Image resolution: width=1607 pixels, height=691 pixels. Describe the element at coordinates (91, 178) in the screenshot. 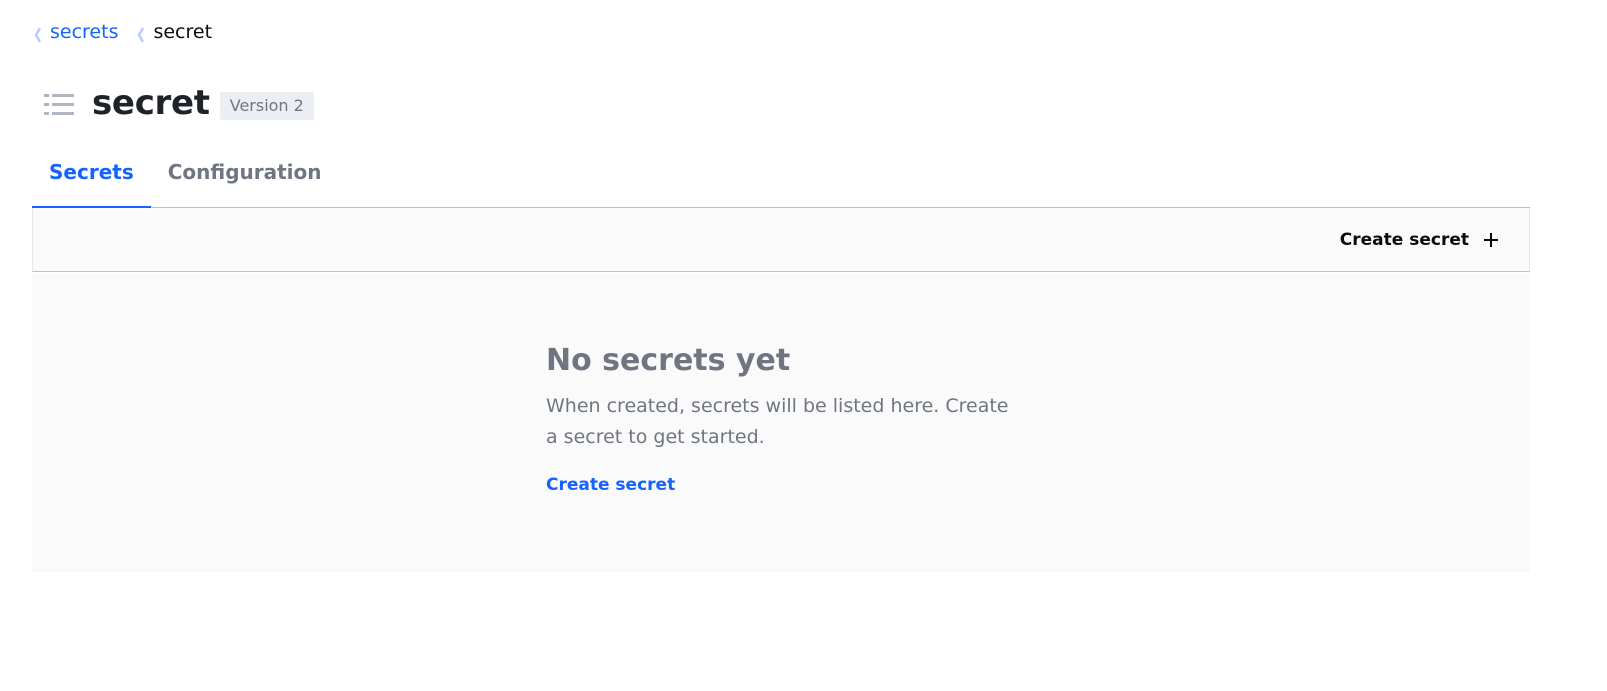

I see `tab-secrets: Secrets` at that location.